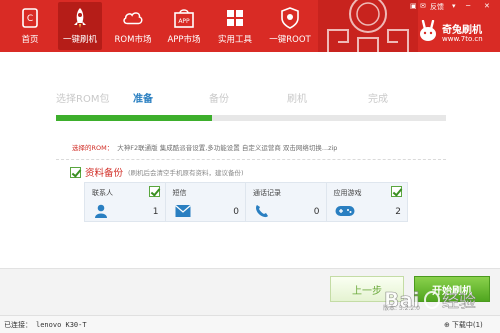 The height and width of the screenshot is (333, 500). I want to click on apps-checkbox, so click(396, 191).